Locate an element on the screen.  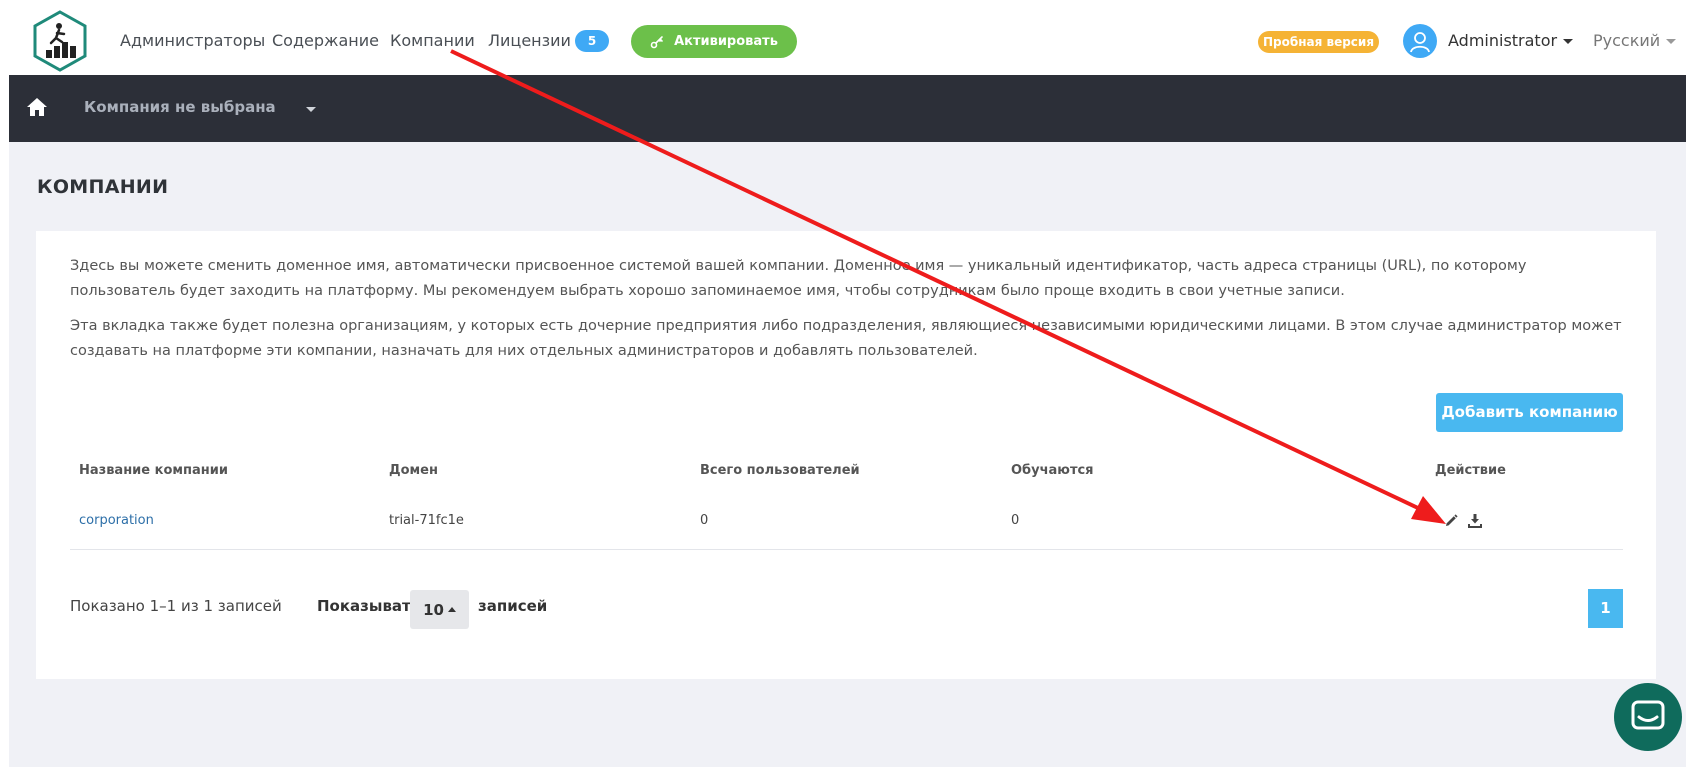
row-divider is located at coordinates (846, 549).